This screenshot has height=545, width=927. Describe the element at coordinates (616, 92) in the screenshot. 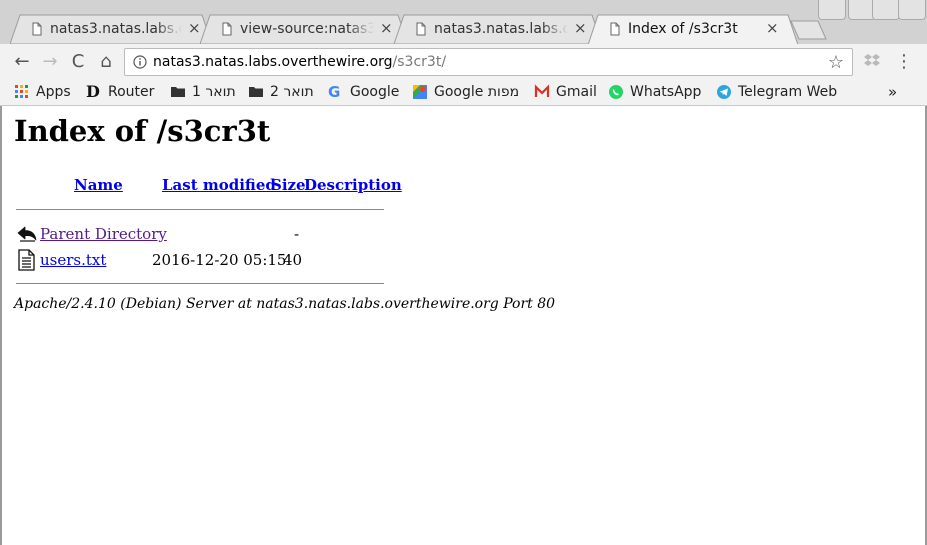

I see `whatsapp-icon` at that location.